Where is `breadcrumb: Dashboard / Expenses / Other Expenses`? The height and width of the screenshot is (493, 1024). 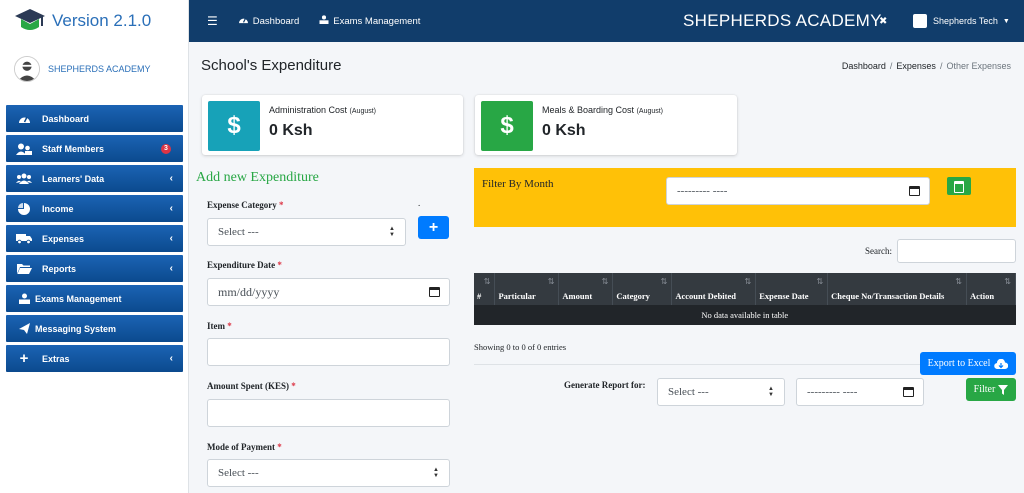 breadcrumb: Dashboard / Expenses / Other Expenses is located at coordinates (926, 66).